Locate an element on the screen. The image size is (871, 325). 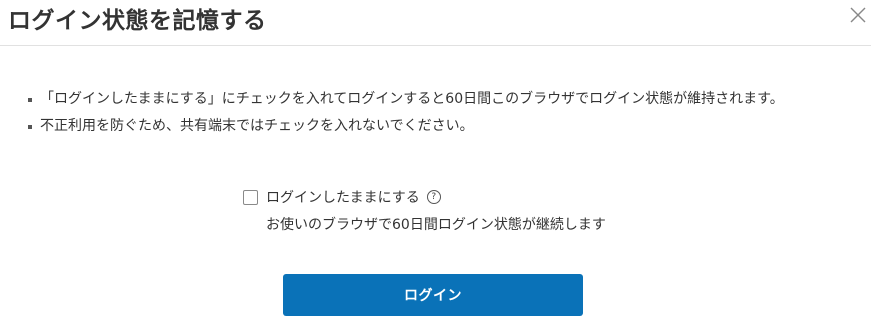
close-button is located at coordinates (858, 15).